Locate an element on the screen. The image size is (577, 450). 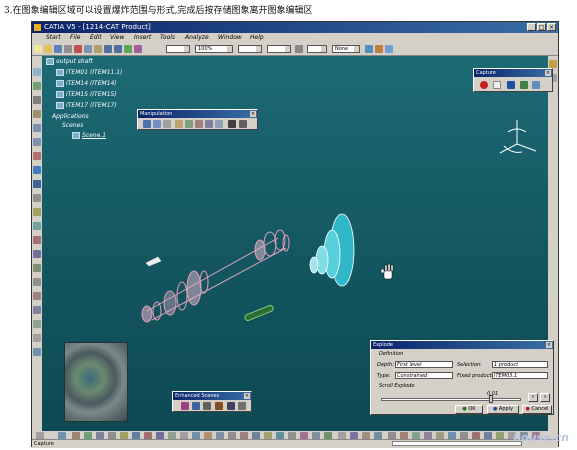
type-select: Constrained is located at coordinates (424, 375).